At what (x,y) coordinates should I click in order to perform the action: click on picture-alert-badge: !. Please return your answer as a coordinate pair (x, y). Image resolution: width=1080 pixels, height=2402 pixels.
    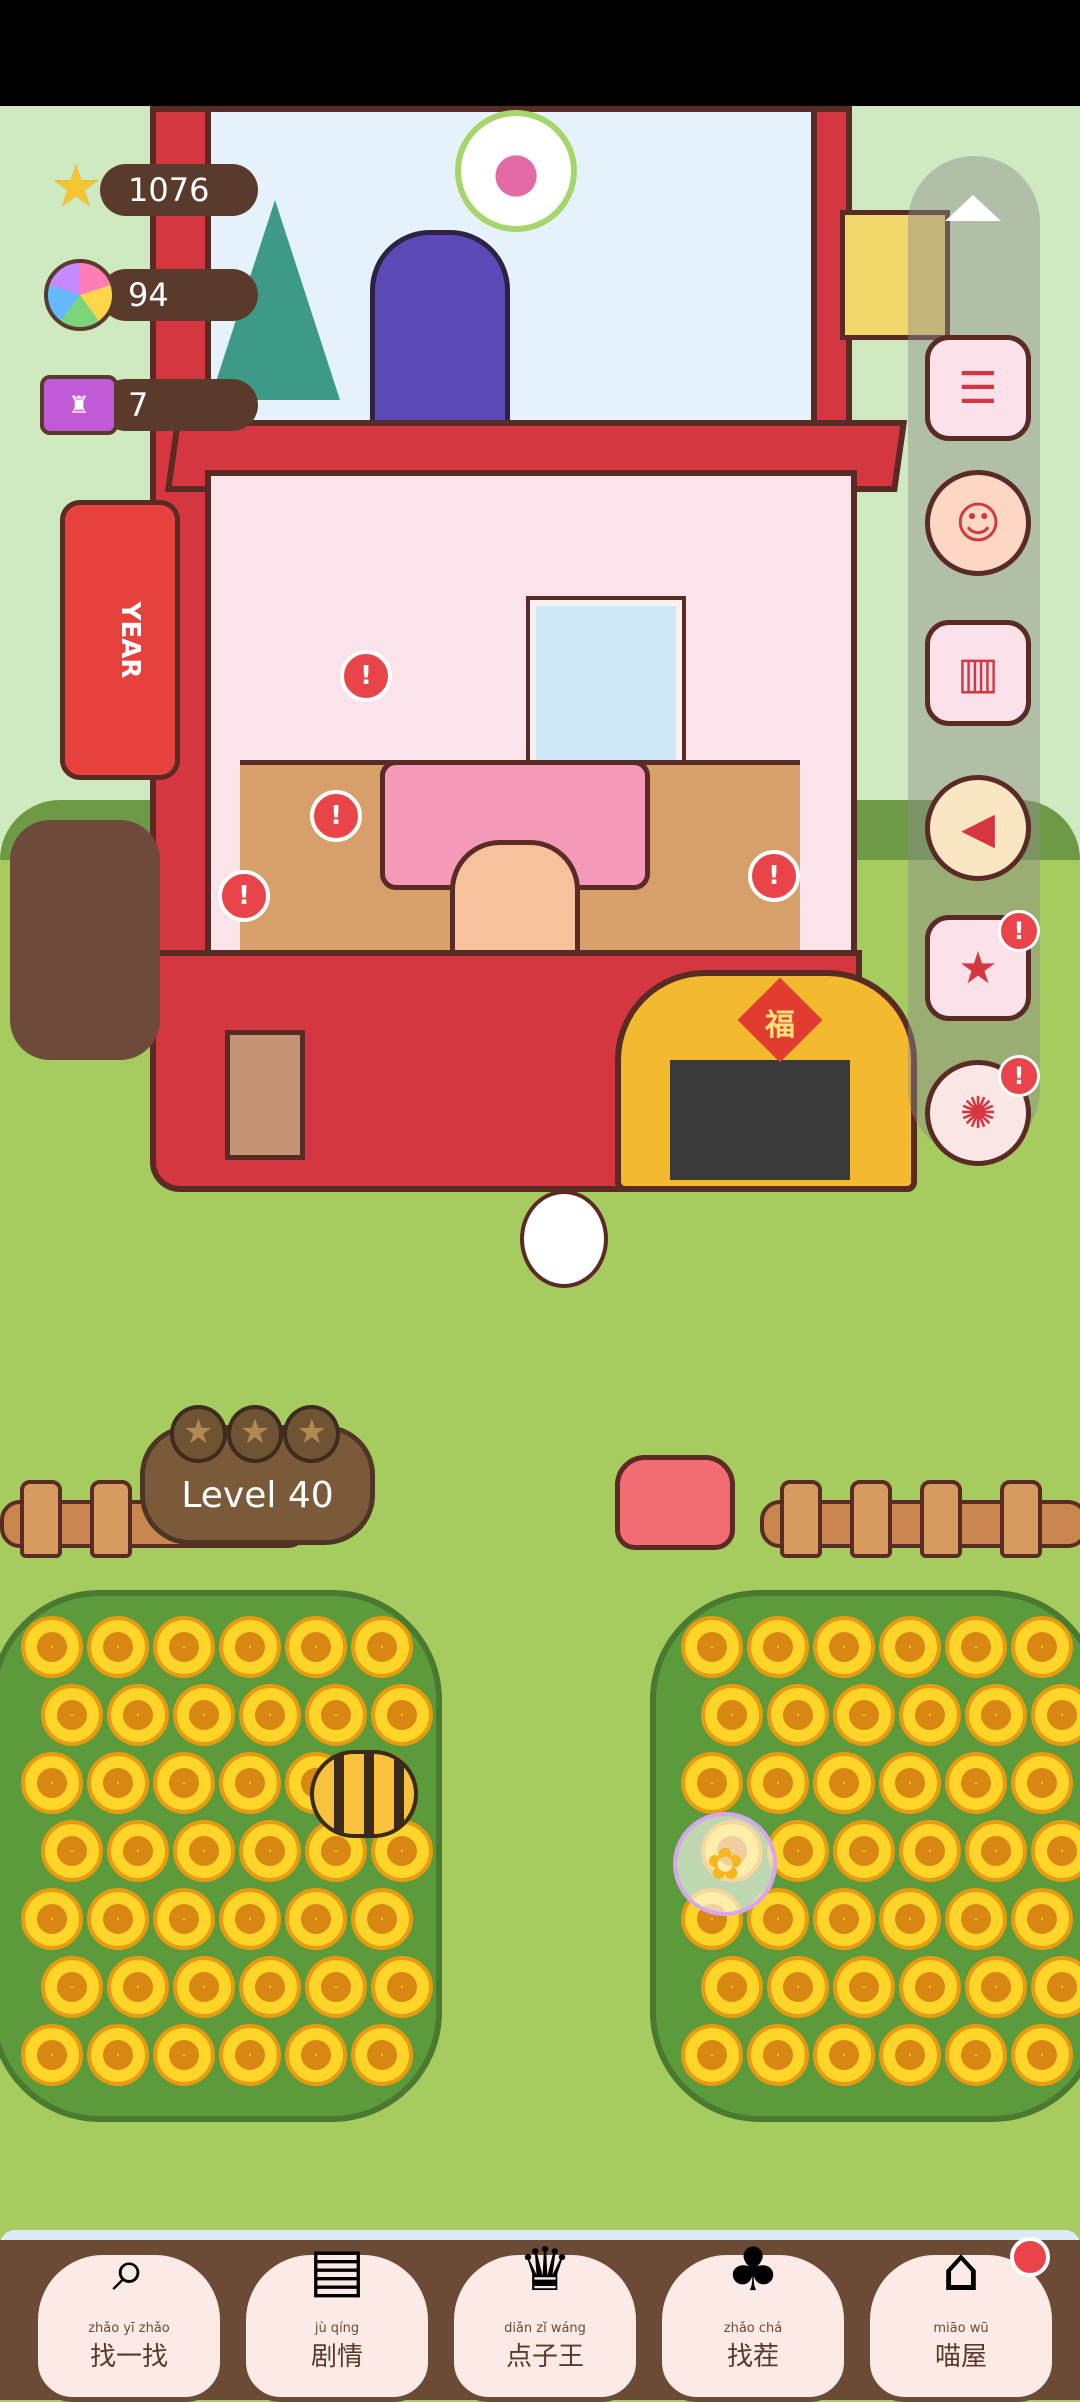
    Looking at the image, I should click on (366, 676).